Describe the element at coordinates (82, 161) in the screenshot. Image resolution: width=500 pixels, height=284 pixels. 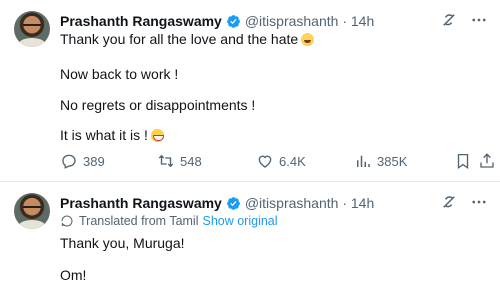
I see `reply-button: 389` at that location.